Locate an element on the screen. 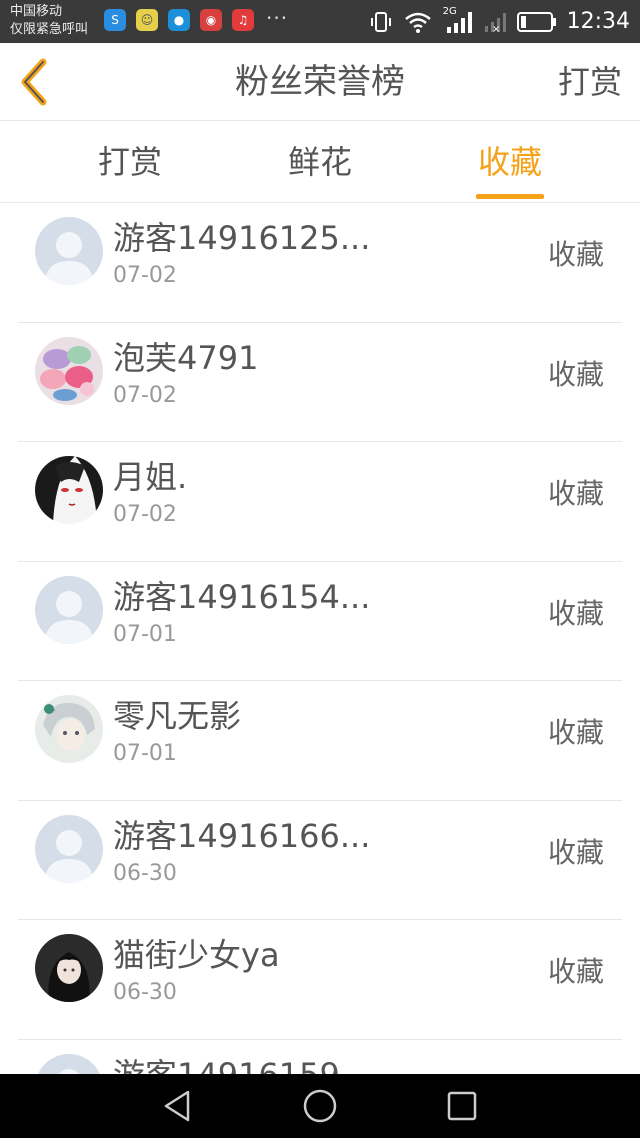 The image size is (640, 1138). carrier-name: 中国移动 is located at coordinates (36, 11).